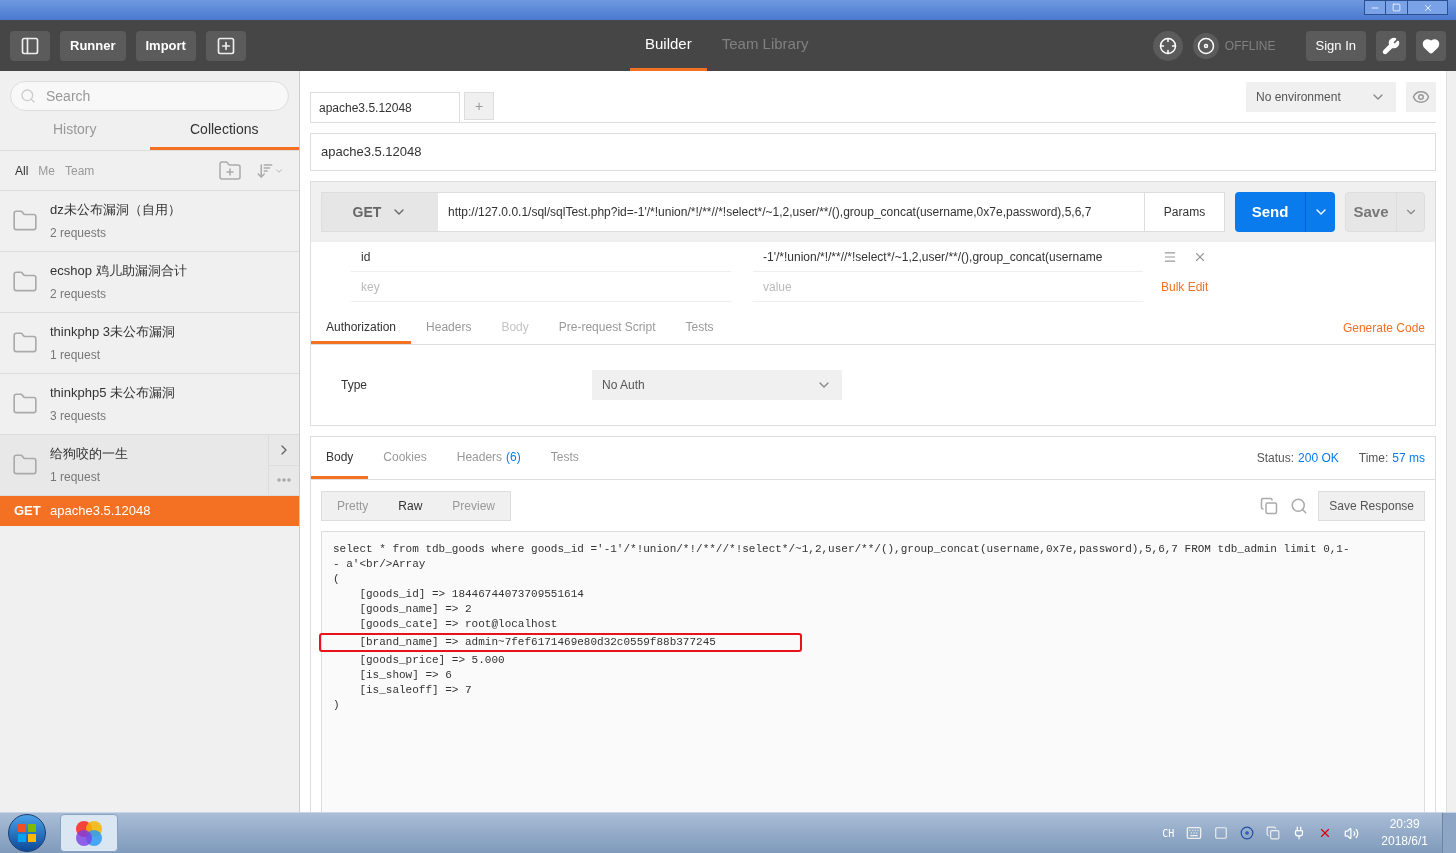  What do you see at coordinates (1269, 505) in the screenshot?
I see `copy-icon` at bounding box center [1269, 505].